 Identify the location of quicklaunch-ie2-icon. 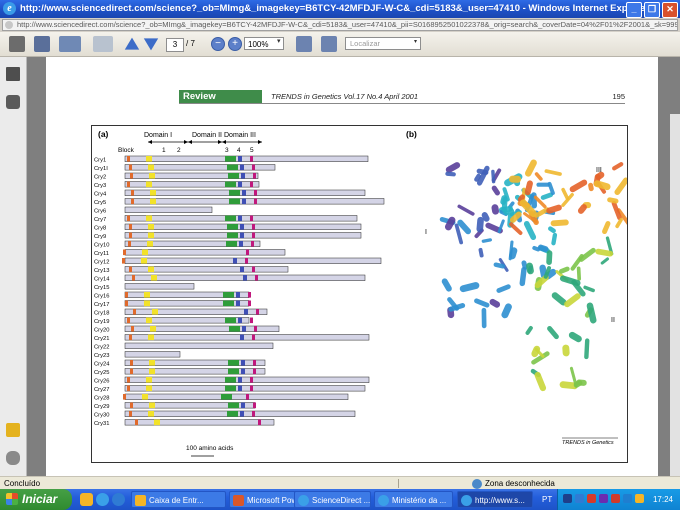
(118, 499).